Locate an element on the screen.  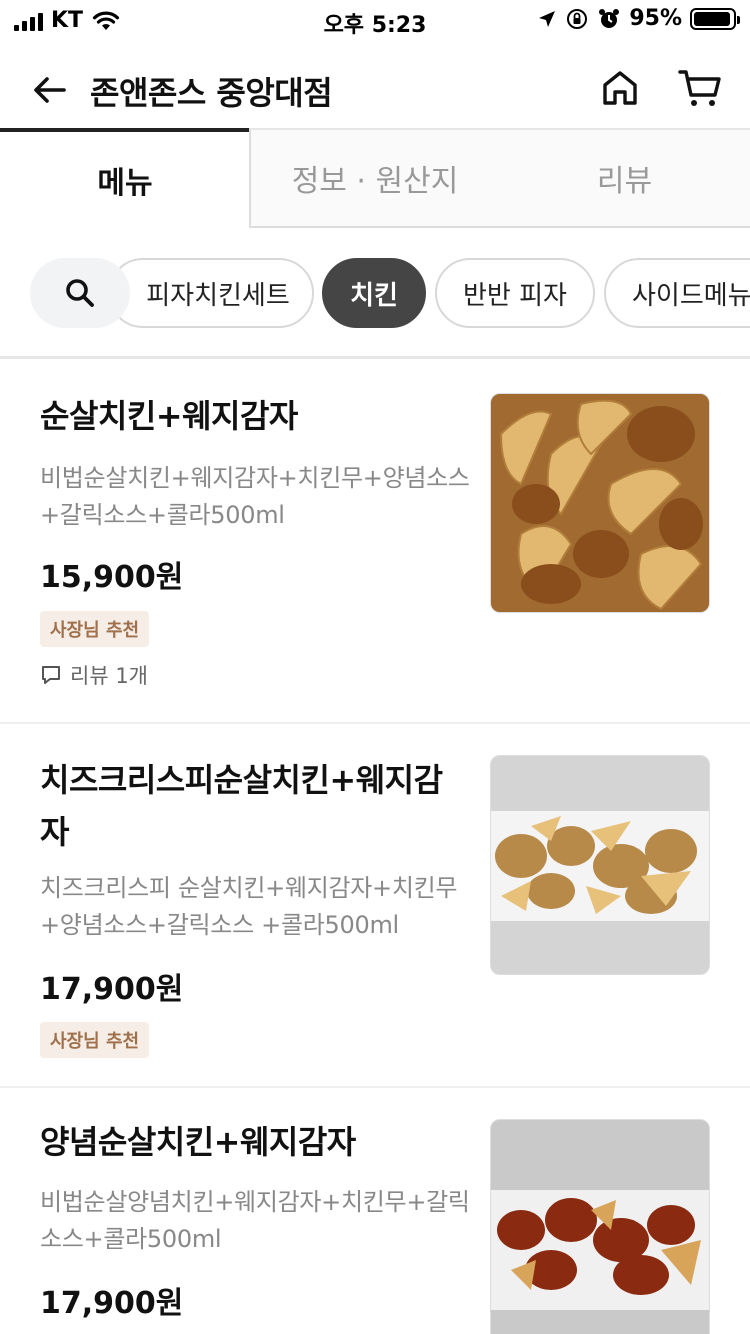
tab-info-origin: 정보 · 원산지 is located at coordinates (374, 178).